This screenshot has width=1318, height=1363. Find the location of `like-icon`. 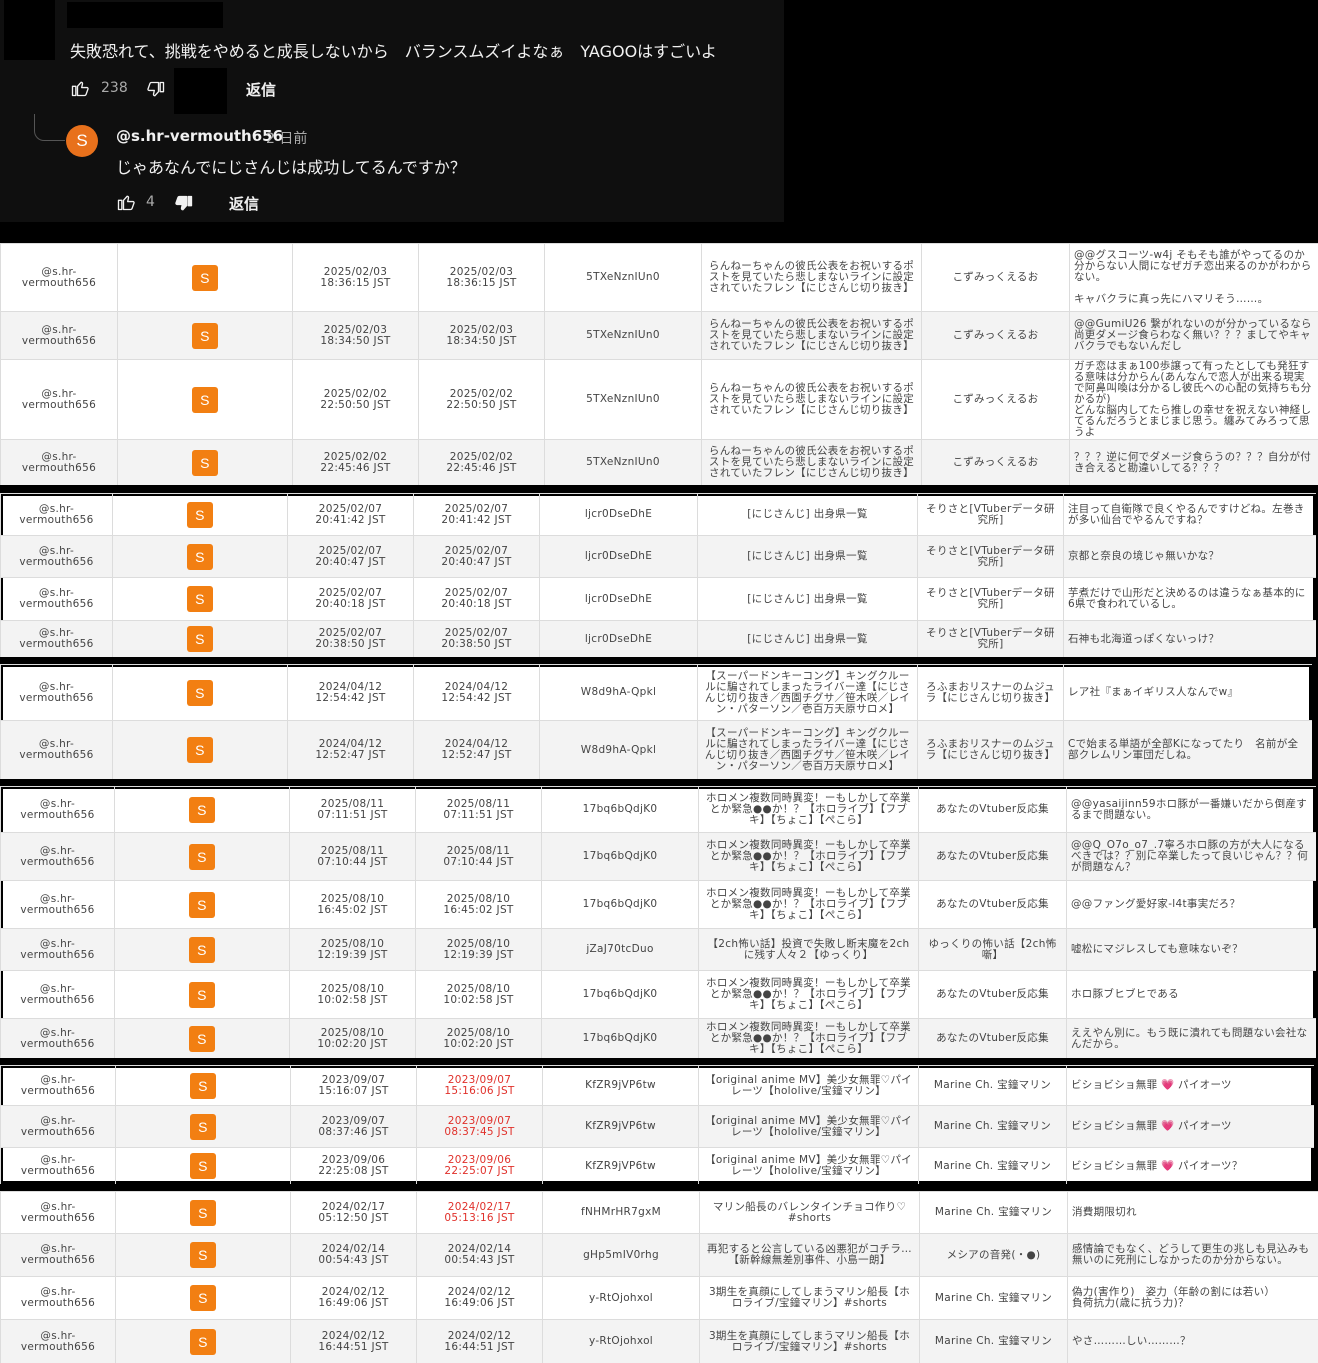

like-icon is located at coordinates (80, 90).